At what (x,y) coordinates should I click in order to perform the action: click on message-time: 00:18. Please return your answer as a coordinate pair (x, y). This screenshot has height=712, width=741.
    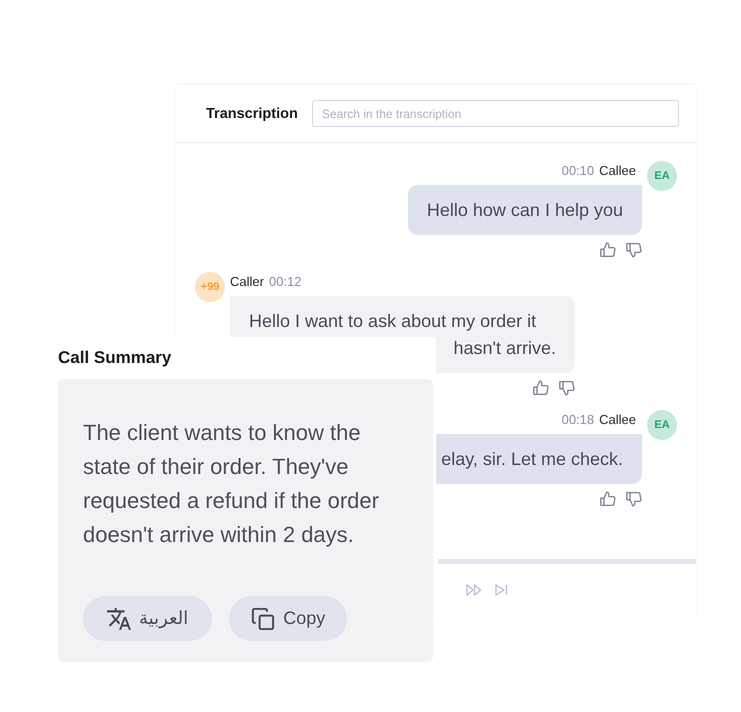
    Looking at the image, I should click on (578, 420).